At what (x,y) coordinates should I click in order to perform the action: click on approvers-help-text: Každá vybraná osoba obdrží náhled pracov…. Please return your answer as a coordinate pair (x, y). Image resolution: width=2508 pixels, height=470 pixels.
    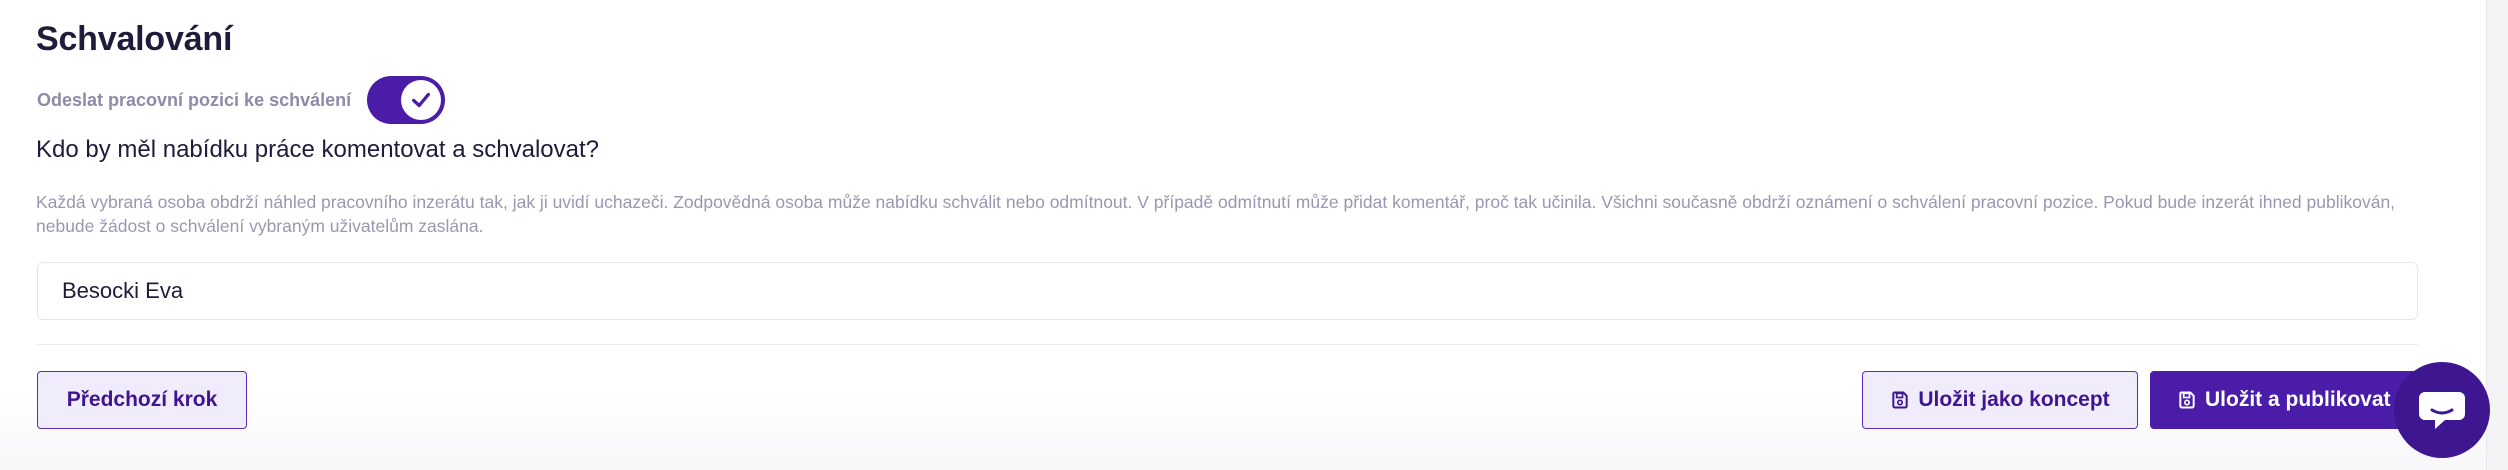
    Looking at the image, I should click on (1216, 214).